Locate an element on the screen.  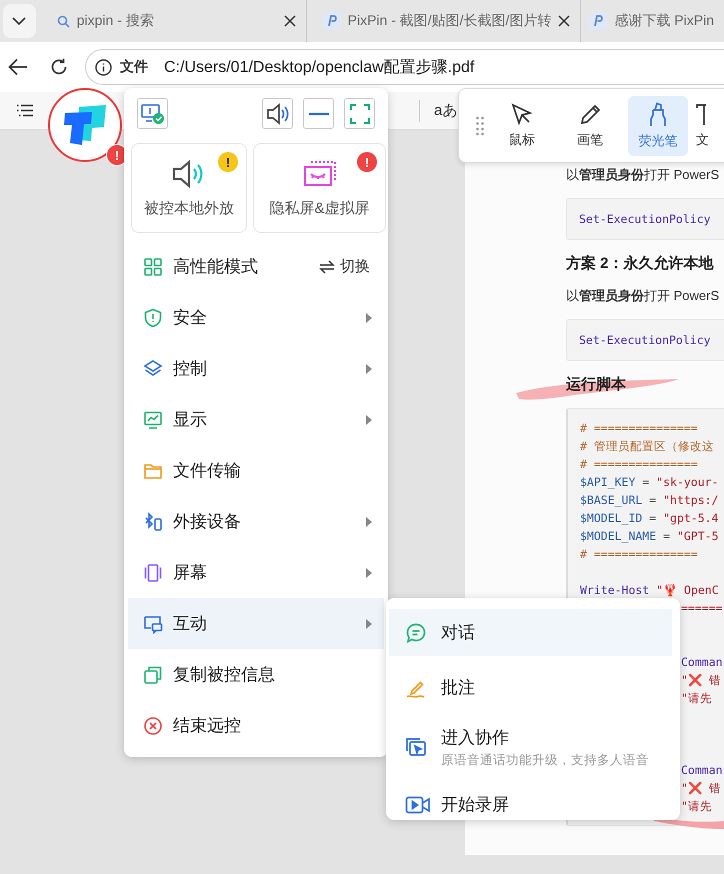
menu-item-label: 结束远控 is located at coordinates (207, 726).